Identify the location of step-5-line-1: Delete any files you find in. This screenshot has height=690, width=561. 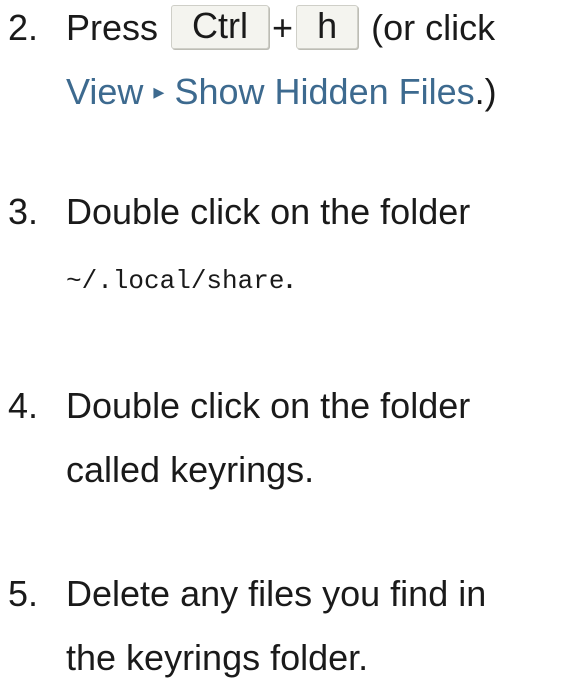
(276, 593).